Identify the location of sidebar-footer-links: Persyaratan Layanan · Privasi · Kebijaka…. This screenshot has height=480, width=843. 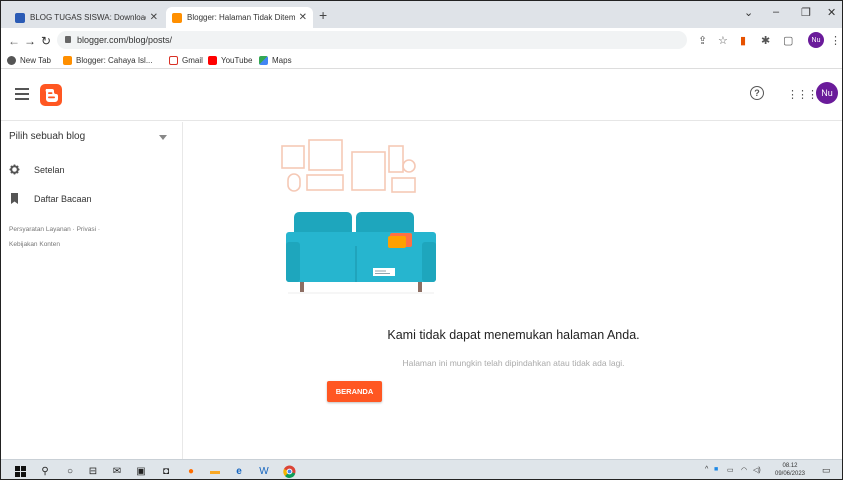
(55, 237).